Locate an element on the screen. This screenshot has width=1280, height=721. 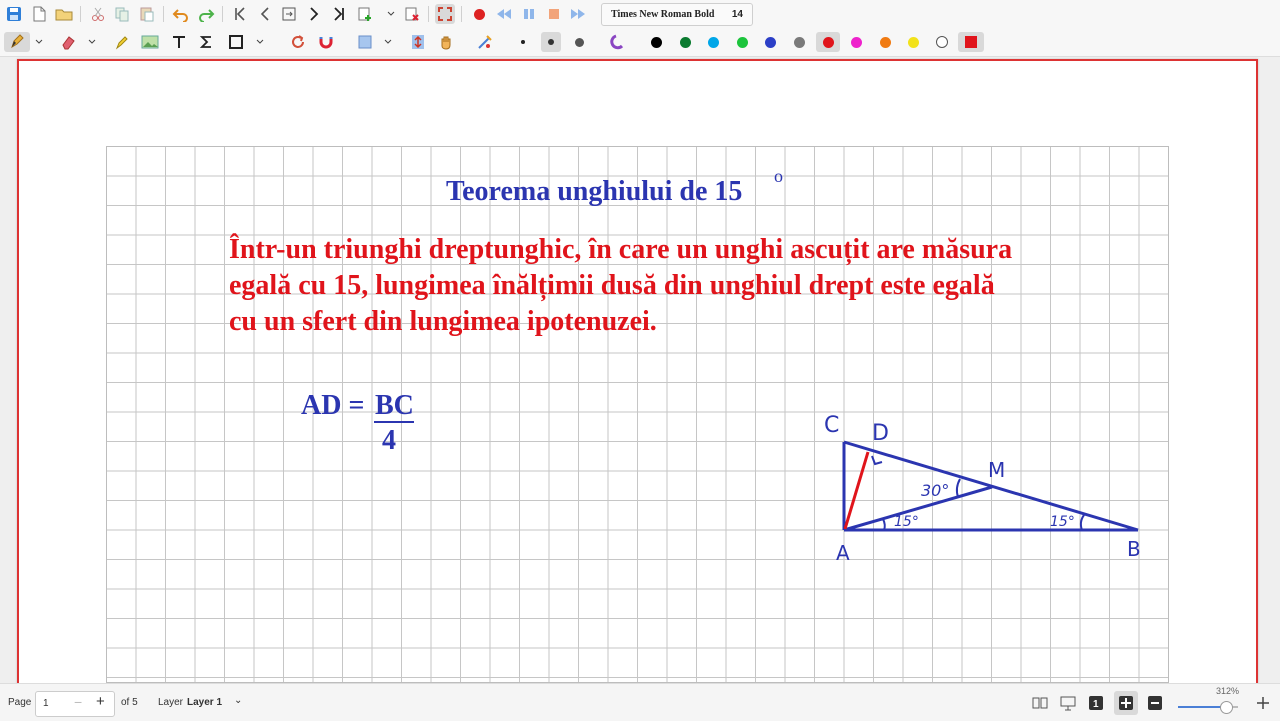
triangle-diagram: C D M A B 30° 15° 15° is located at coordinates (982, 489).